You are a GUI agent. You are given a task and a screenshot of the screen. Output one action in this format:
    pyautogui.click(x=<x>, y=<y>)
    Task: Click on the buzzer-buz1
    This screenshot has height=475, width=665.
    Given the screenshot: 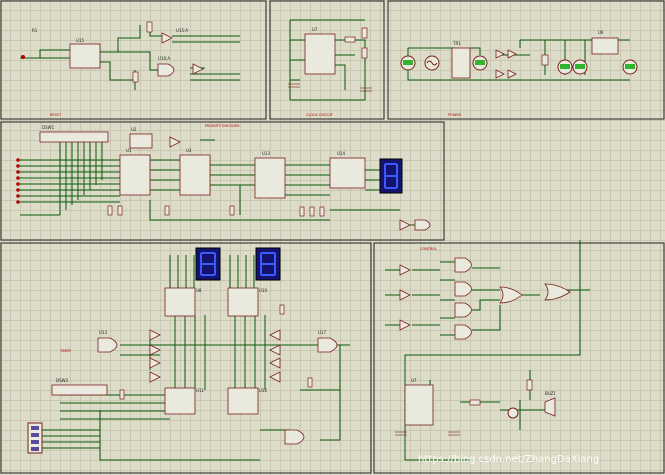 What is the action you would take?
    pyautogui.click(x=550, y=407)
    